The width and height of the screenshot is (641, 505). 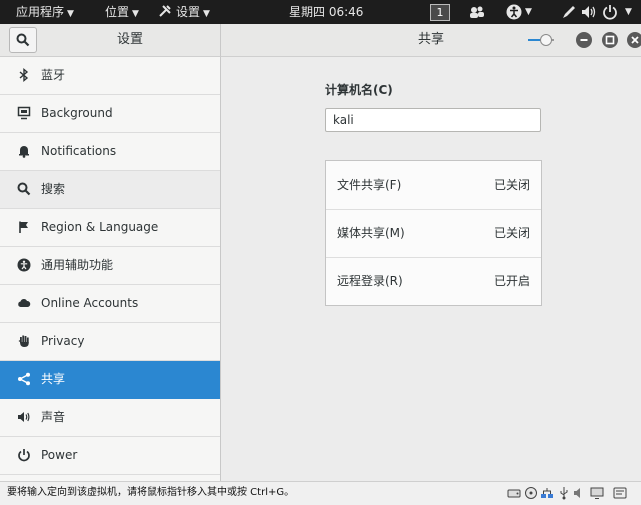 What do you see at coordinates (59, 455) in the screenshot?
I see `sidebar-item-label: Power` at bounding box center [59, 455].